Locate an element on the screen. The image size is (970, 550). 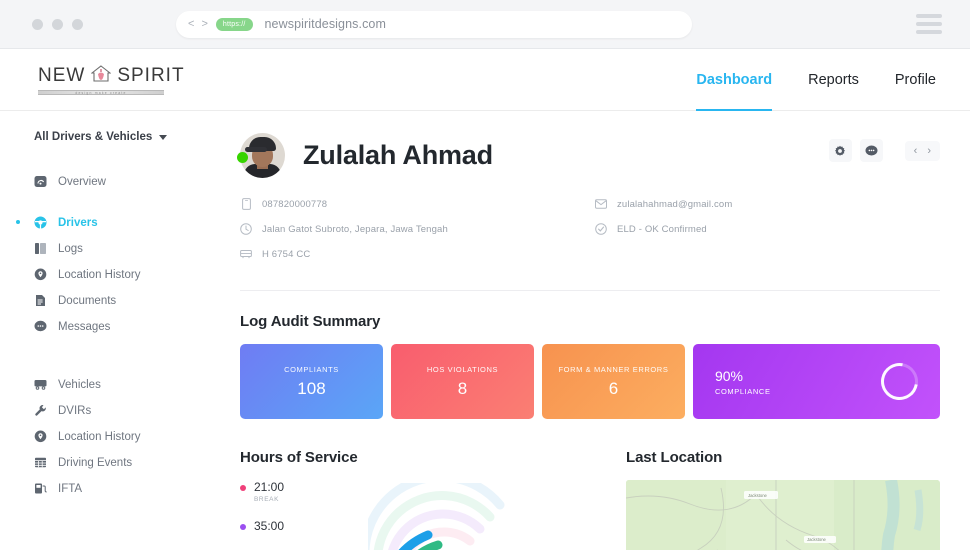
sidebar-item-driving-events: Driving Events is located at coordinates (111, 462).